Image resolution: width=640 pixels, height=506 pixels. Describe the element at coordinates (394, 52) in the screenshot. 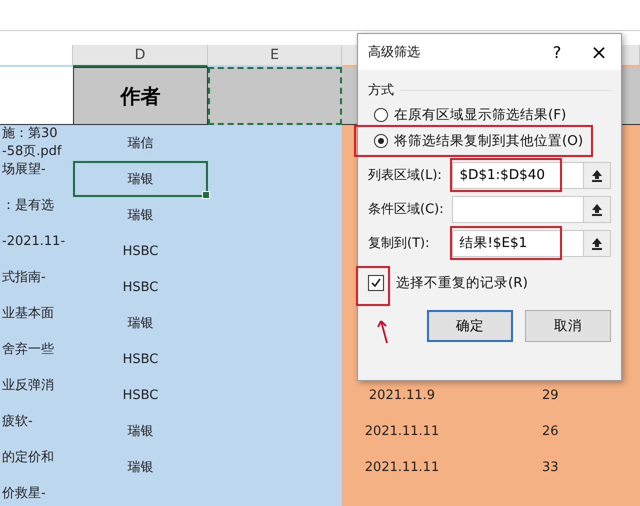

I see `dialog-title: 高级筛选` at that location.